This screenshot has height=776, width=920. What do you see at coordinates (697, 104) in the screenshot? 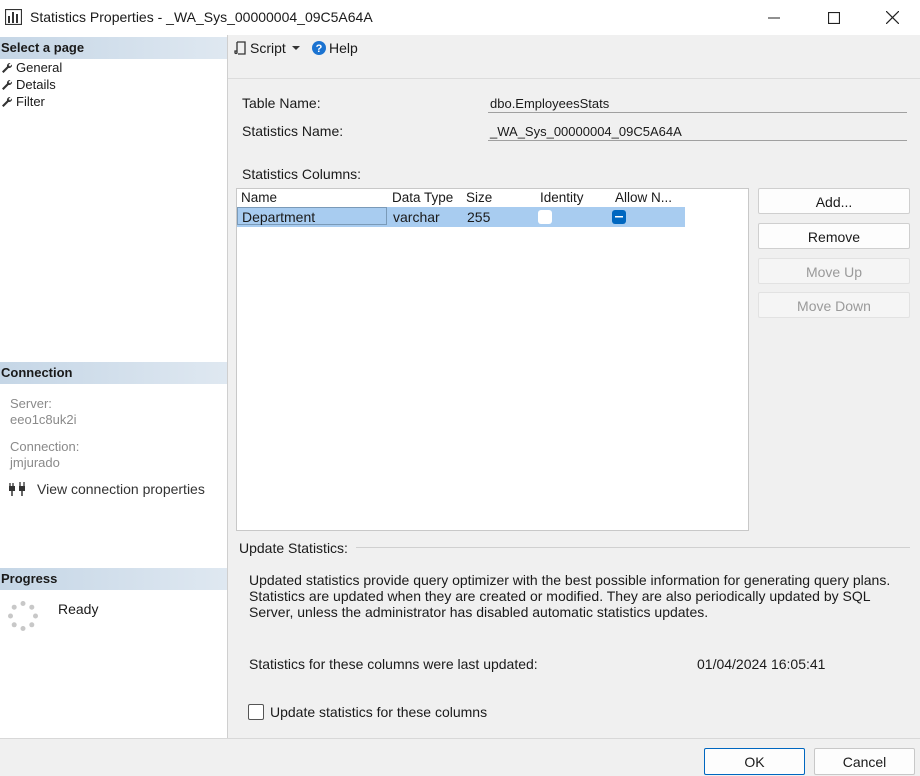
I see `table-name-field: dbo.EmployeesStats` at bounding box center [697, 104].